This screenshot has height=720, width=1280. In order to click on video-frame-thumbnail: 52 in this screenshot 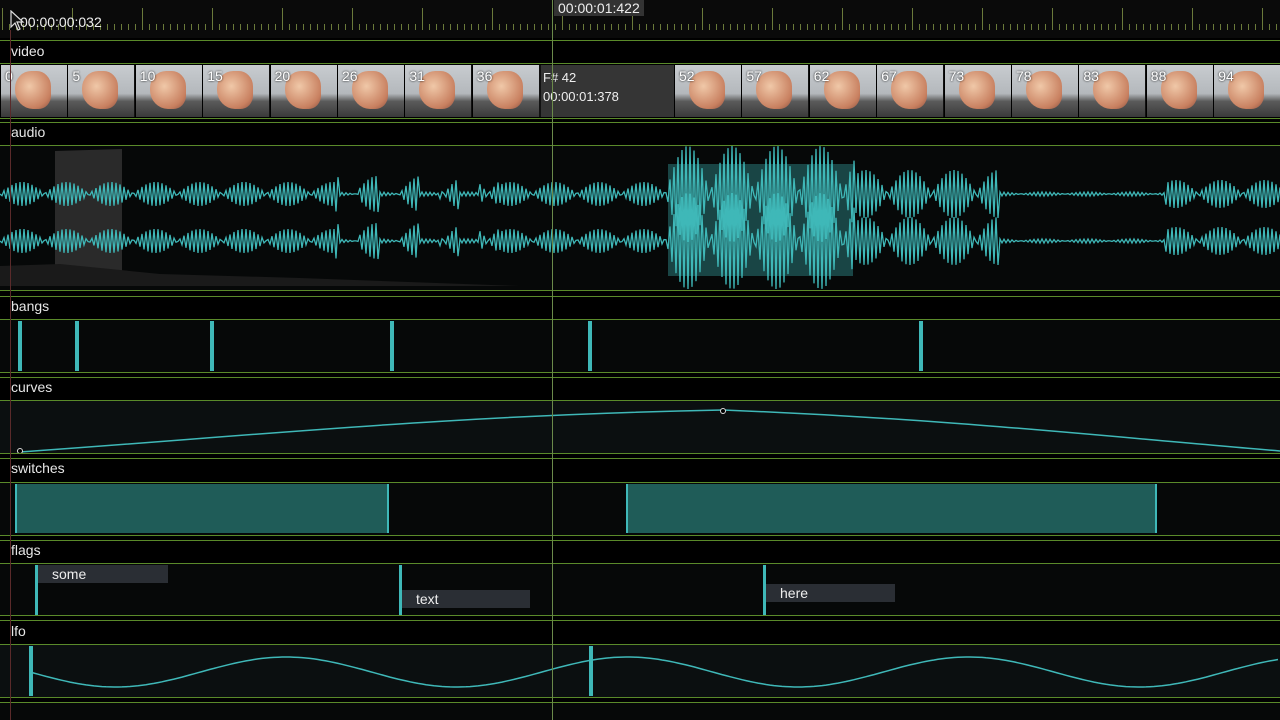, I will do `click(707, 91)`.